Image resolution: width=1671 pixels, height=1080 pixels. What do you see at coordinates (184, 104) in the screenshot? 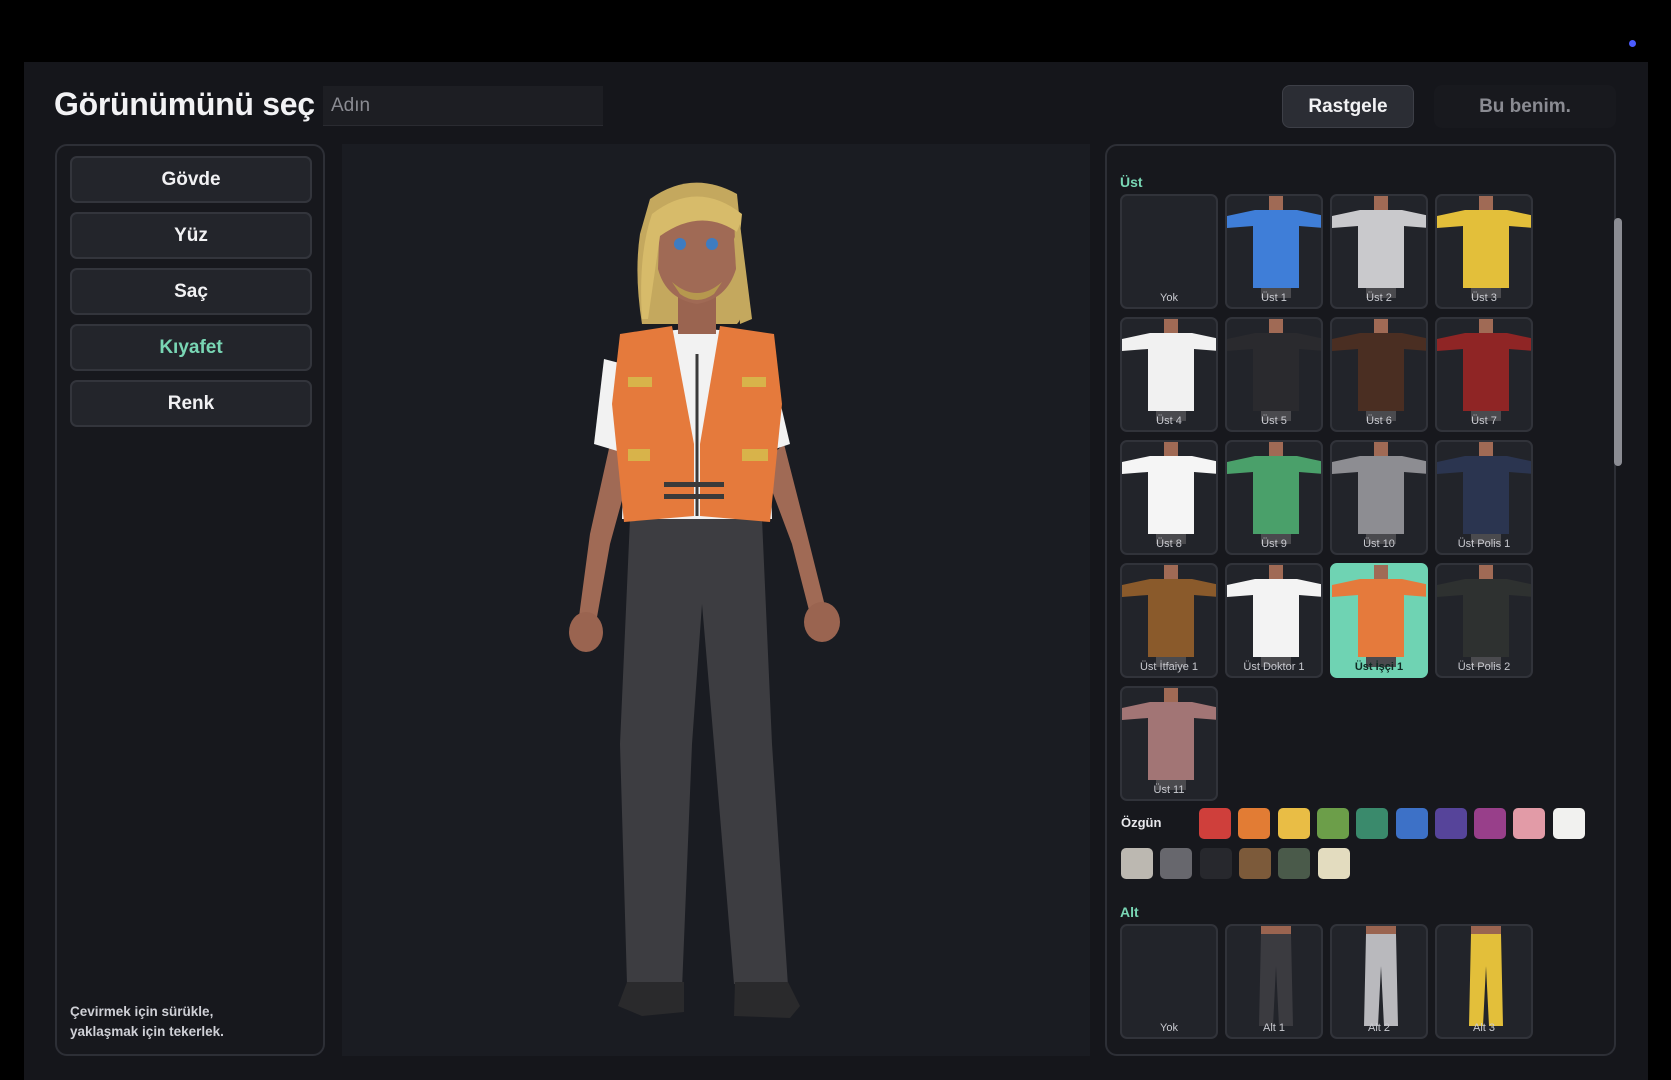
I see `page-title: Görünümünü seç` at bounding box center [184, 104].